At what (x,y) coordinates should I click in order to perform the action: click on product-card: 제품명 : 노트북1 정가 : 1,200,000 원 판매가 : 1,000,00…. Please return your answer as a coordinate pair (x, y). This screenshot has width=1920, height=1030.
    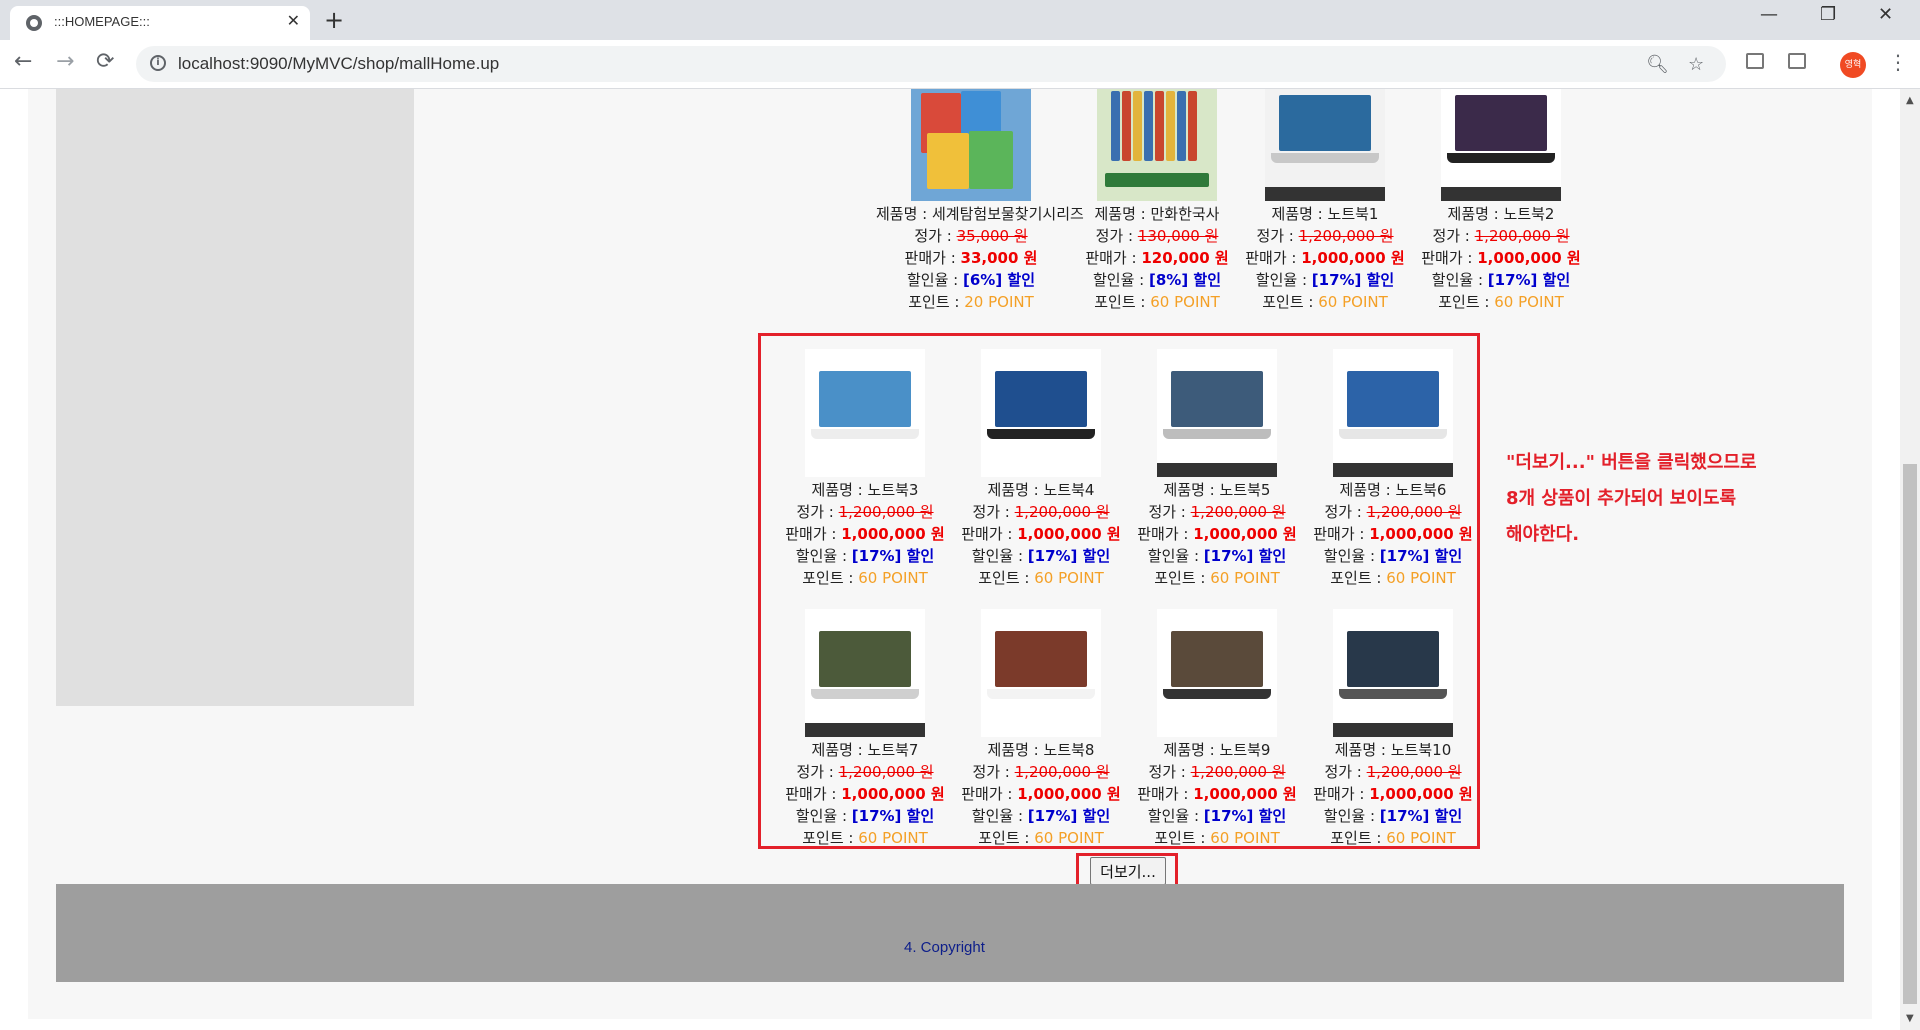
    Looking at the image, I should click on (1325, 201).